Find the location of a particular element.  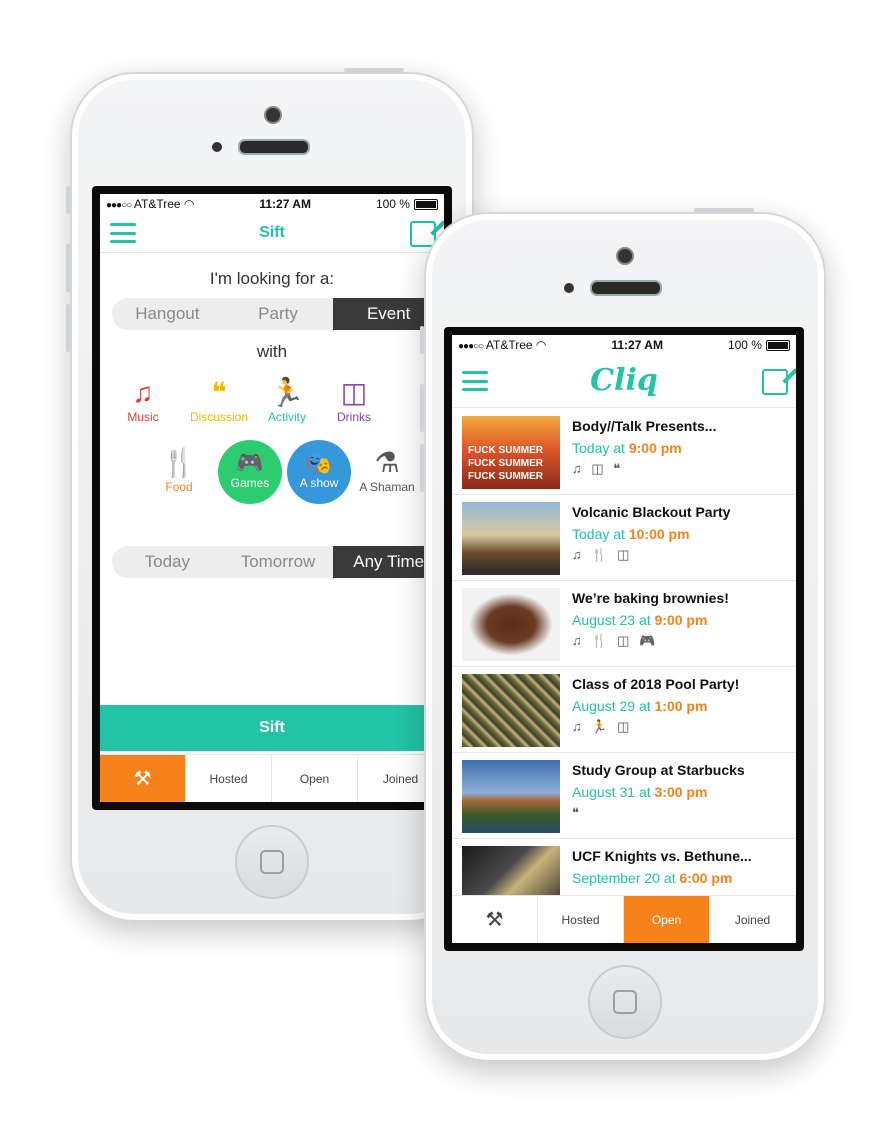

event-category-icons: ♫ 🍴 ◫ is located at coordinates (602, 554).